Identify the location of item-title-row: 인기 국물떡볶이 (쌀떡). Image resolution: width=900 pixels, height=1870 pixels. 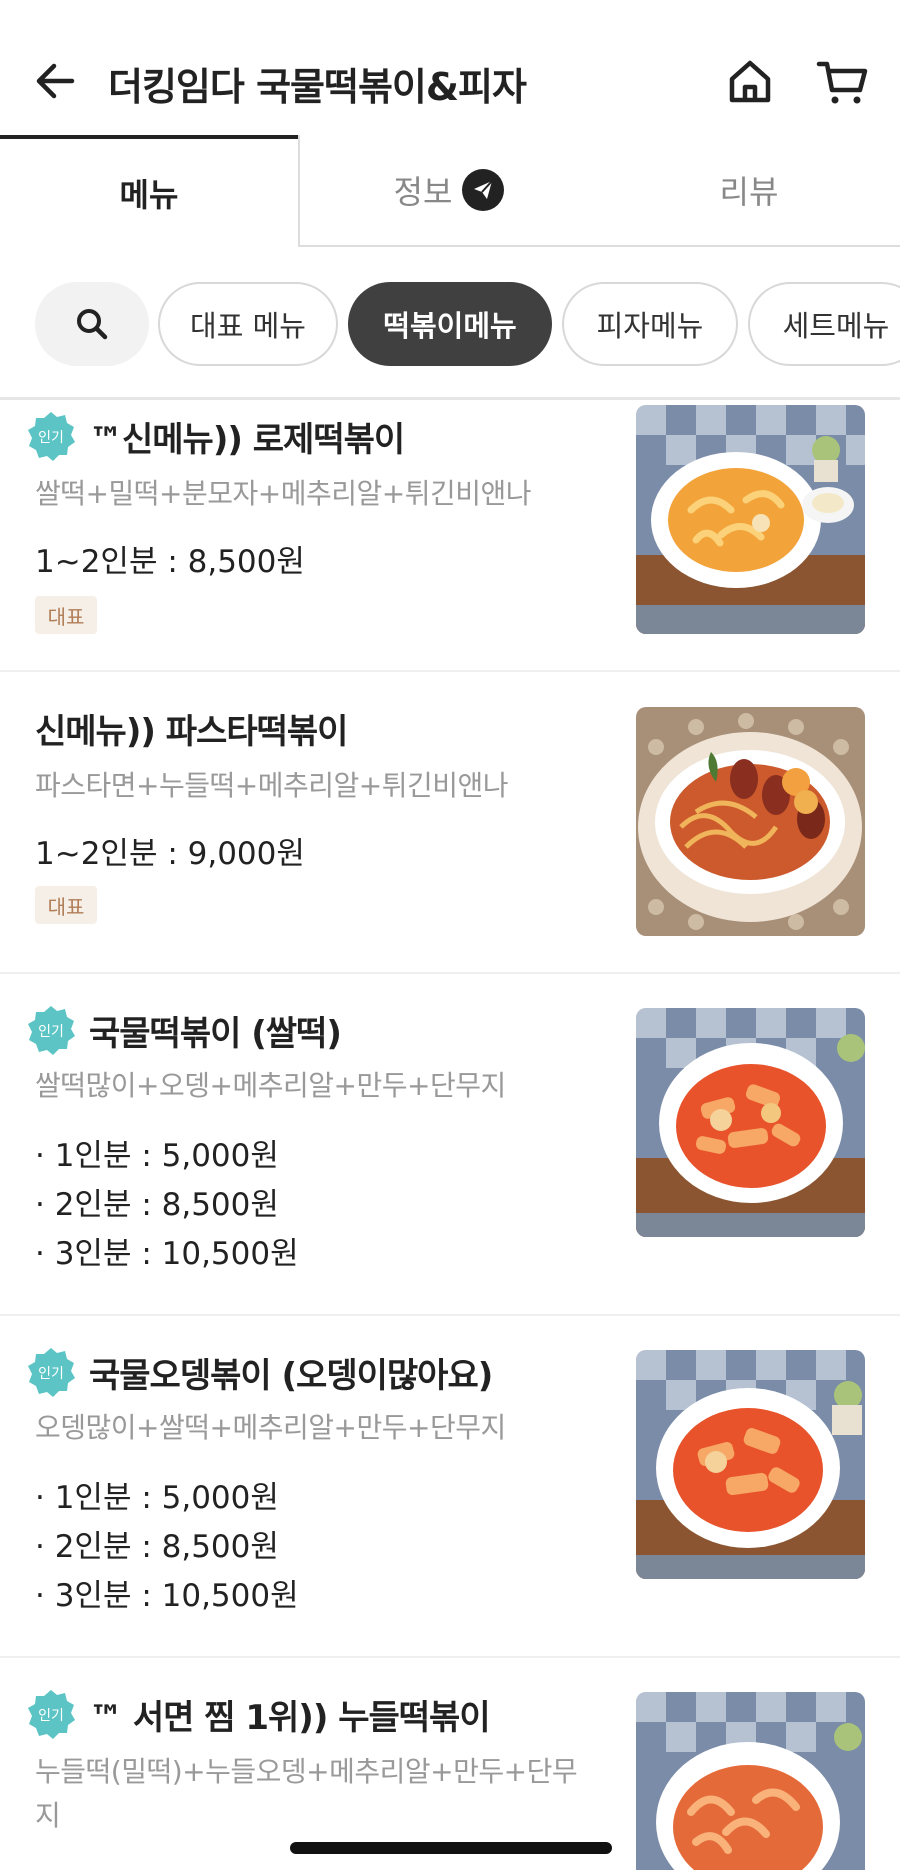
(183, 1030).